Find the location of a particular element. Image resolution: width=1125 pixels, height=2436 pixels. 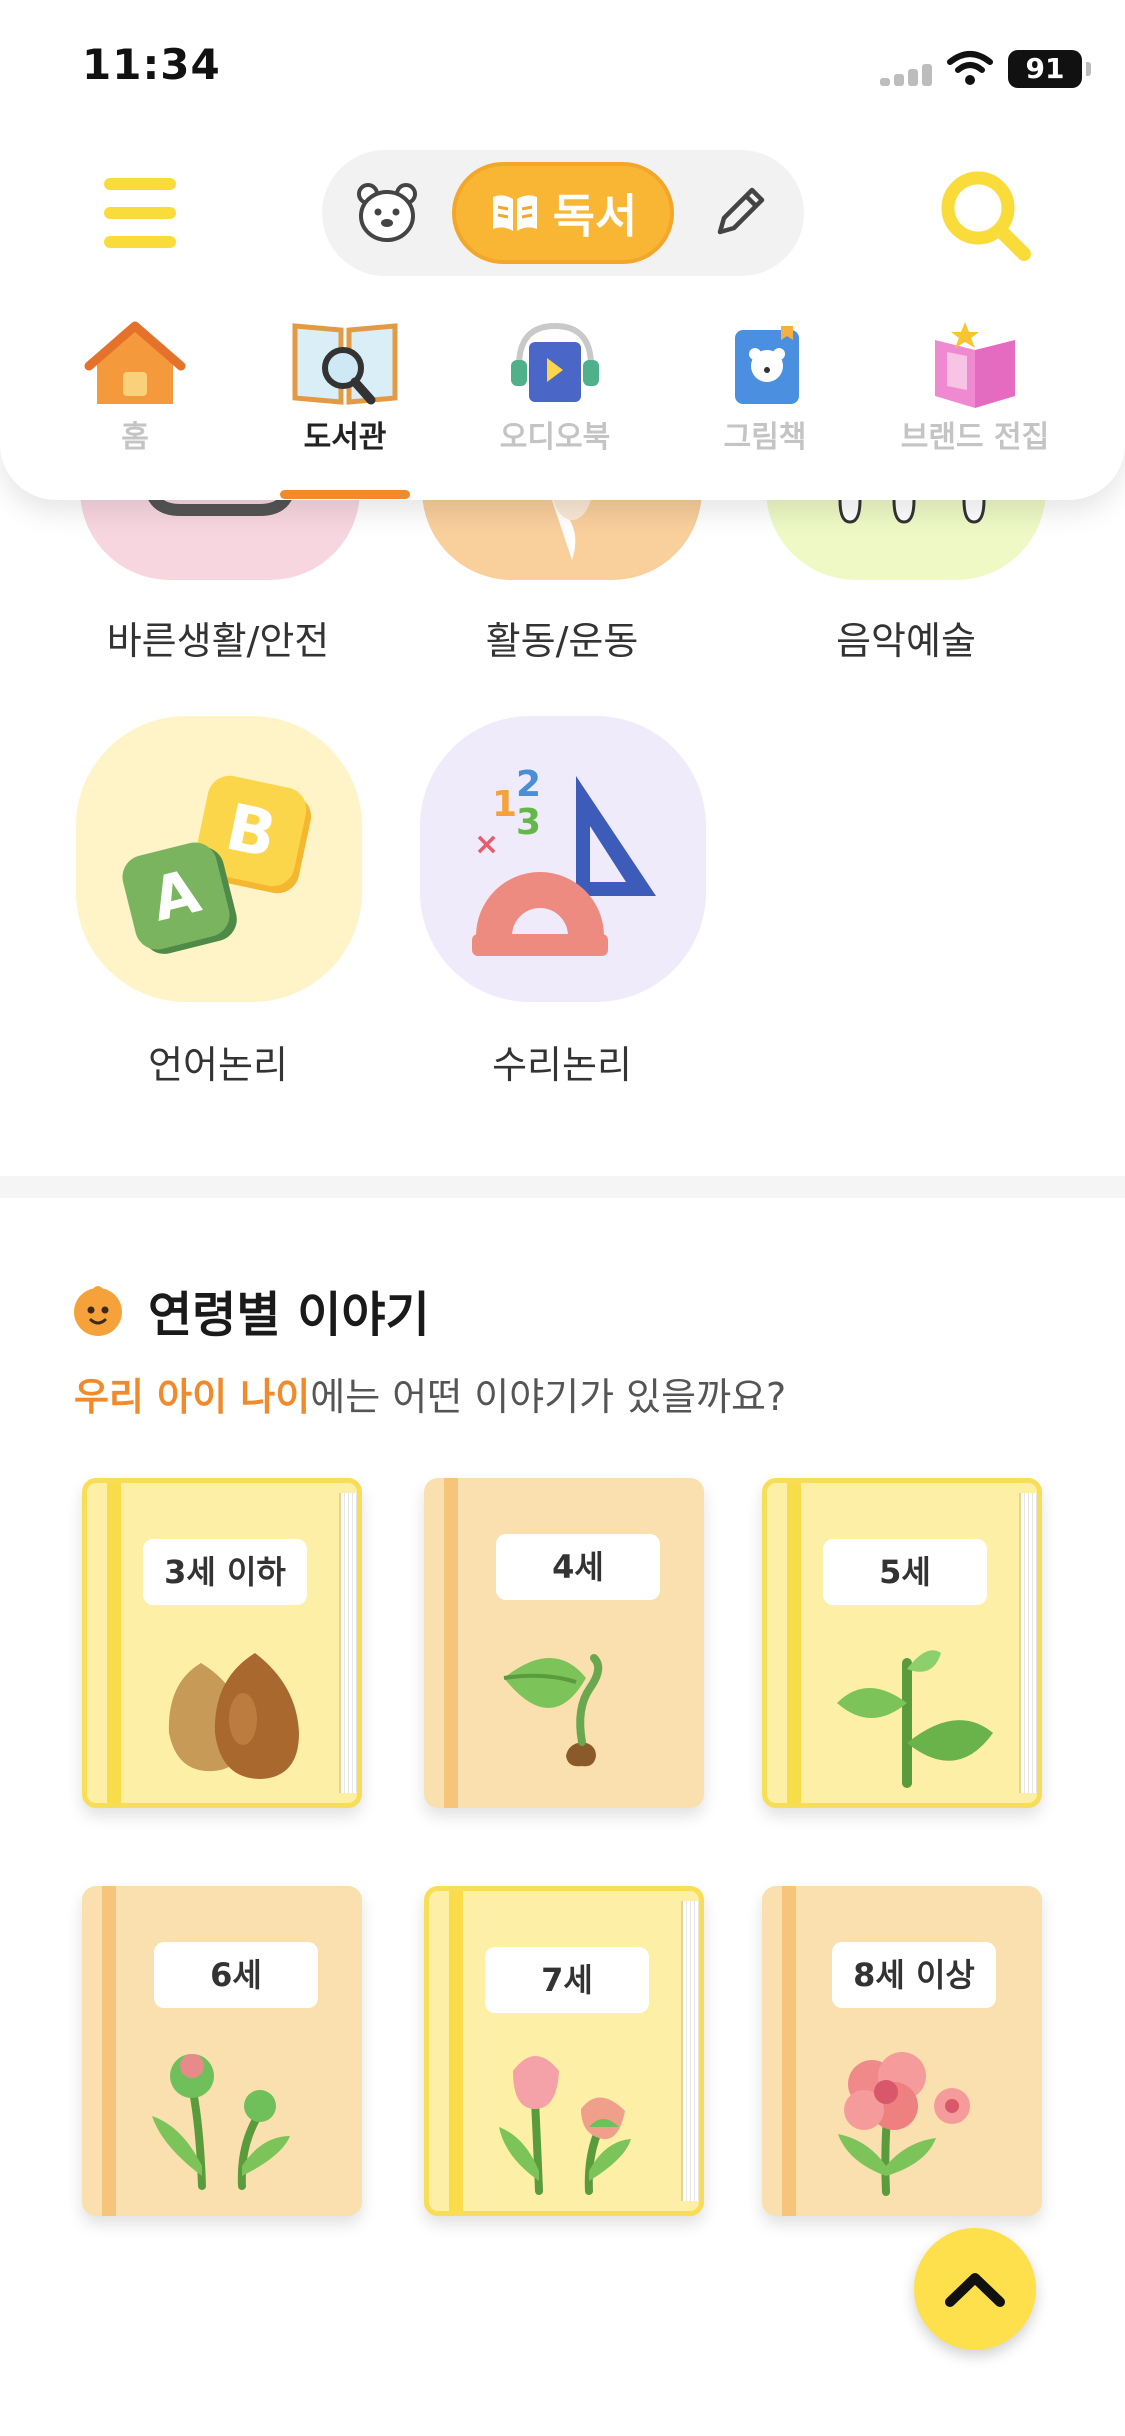

age-book-6: 6세 is located at coordinates (222, 2051).